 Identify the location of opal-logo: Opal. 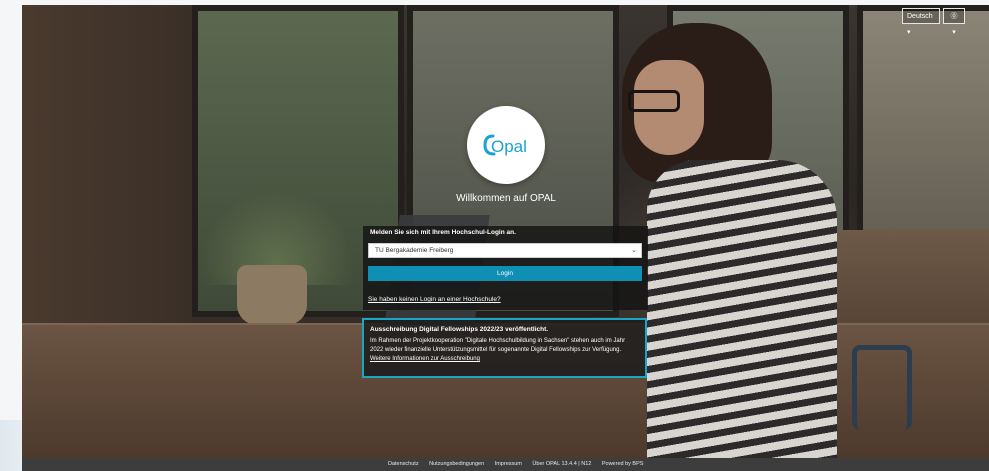
(506, 145).